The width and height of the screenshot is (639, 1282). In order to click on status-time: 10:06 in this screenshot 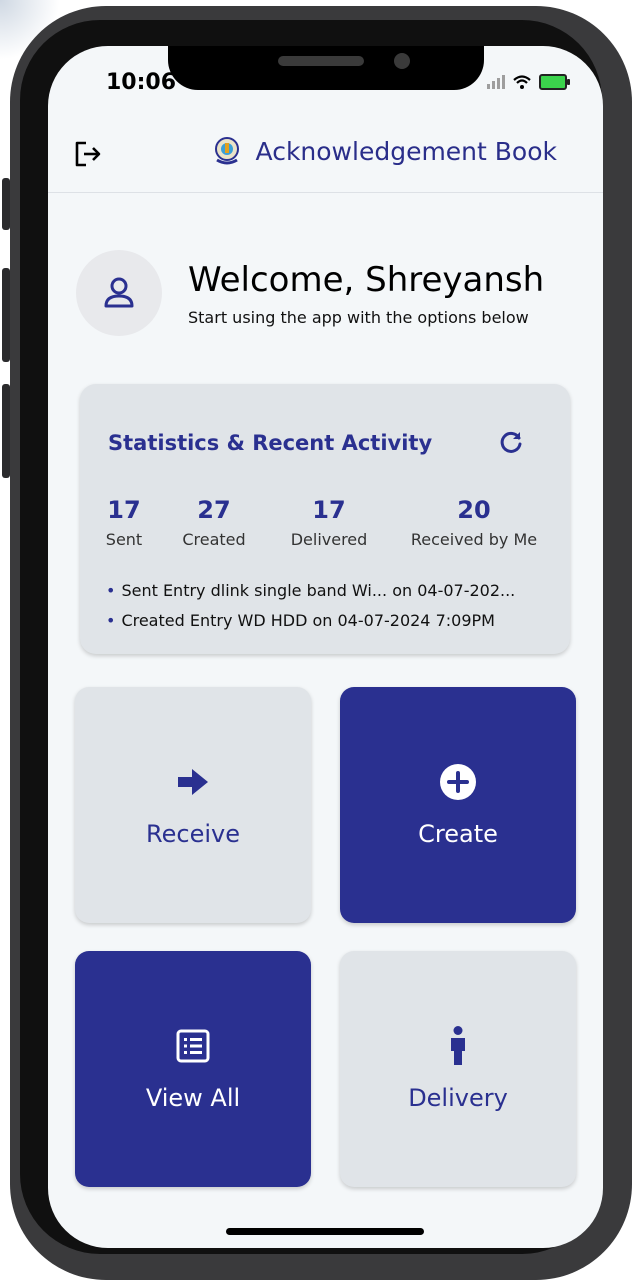, I will do `click(141, 82)`.